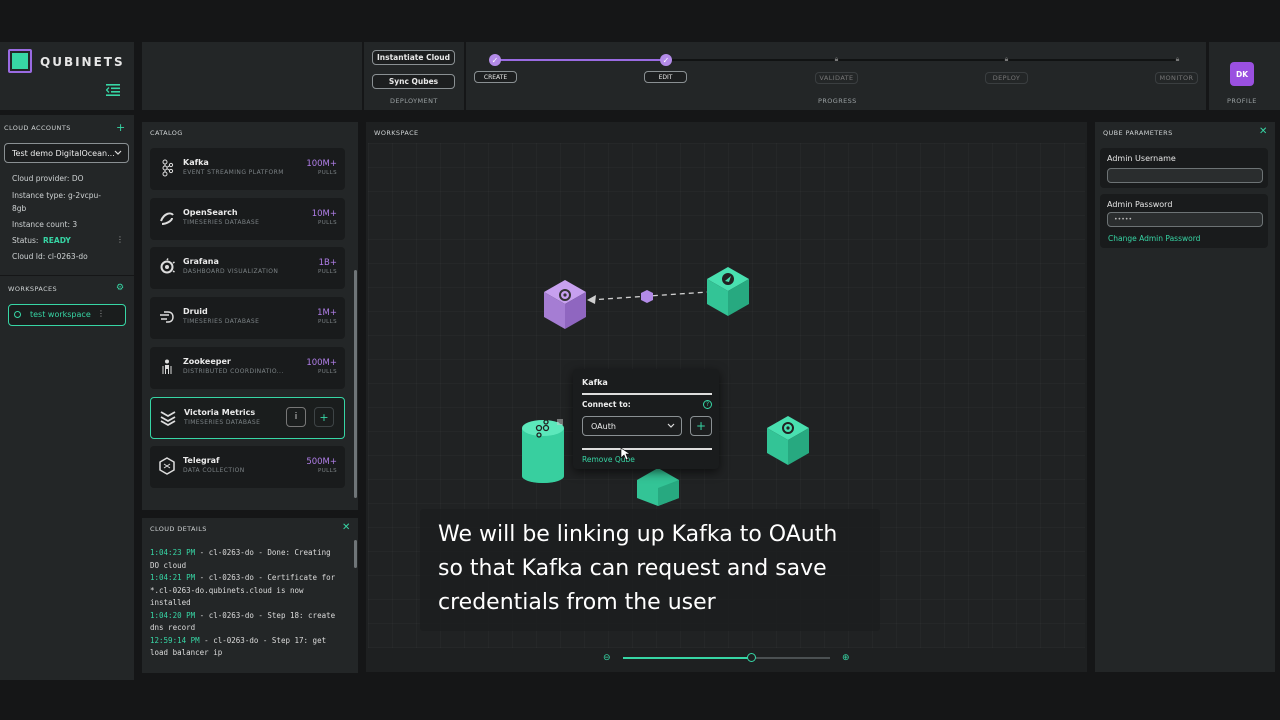 The width and height of the screenshot is (1280, 720). I want to click on connect-selected: OAuth, so click(603, 426).